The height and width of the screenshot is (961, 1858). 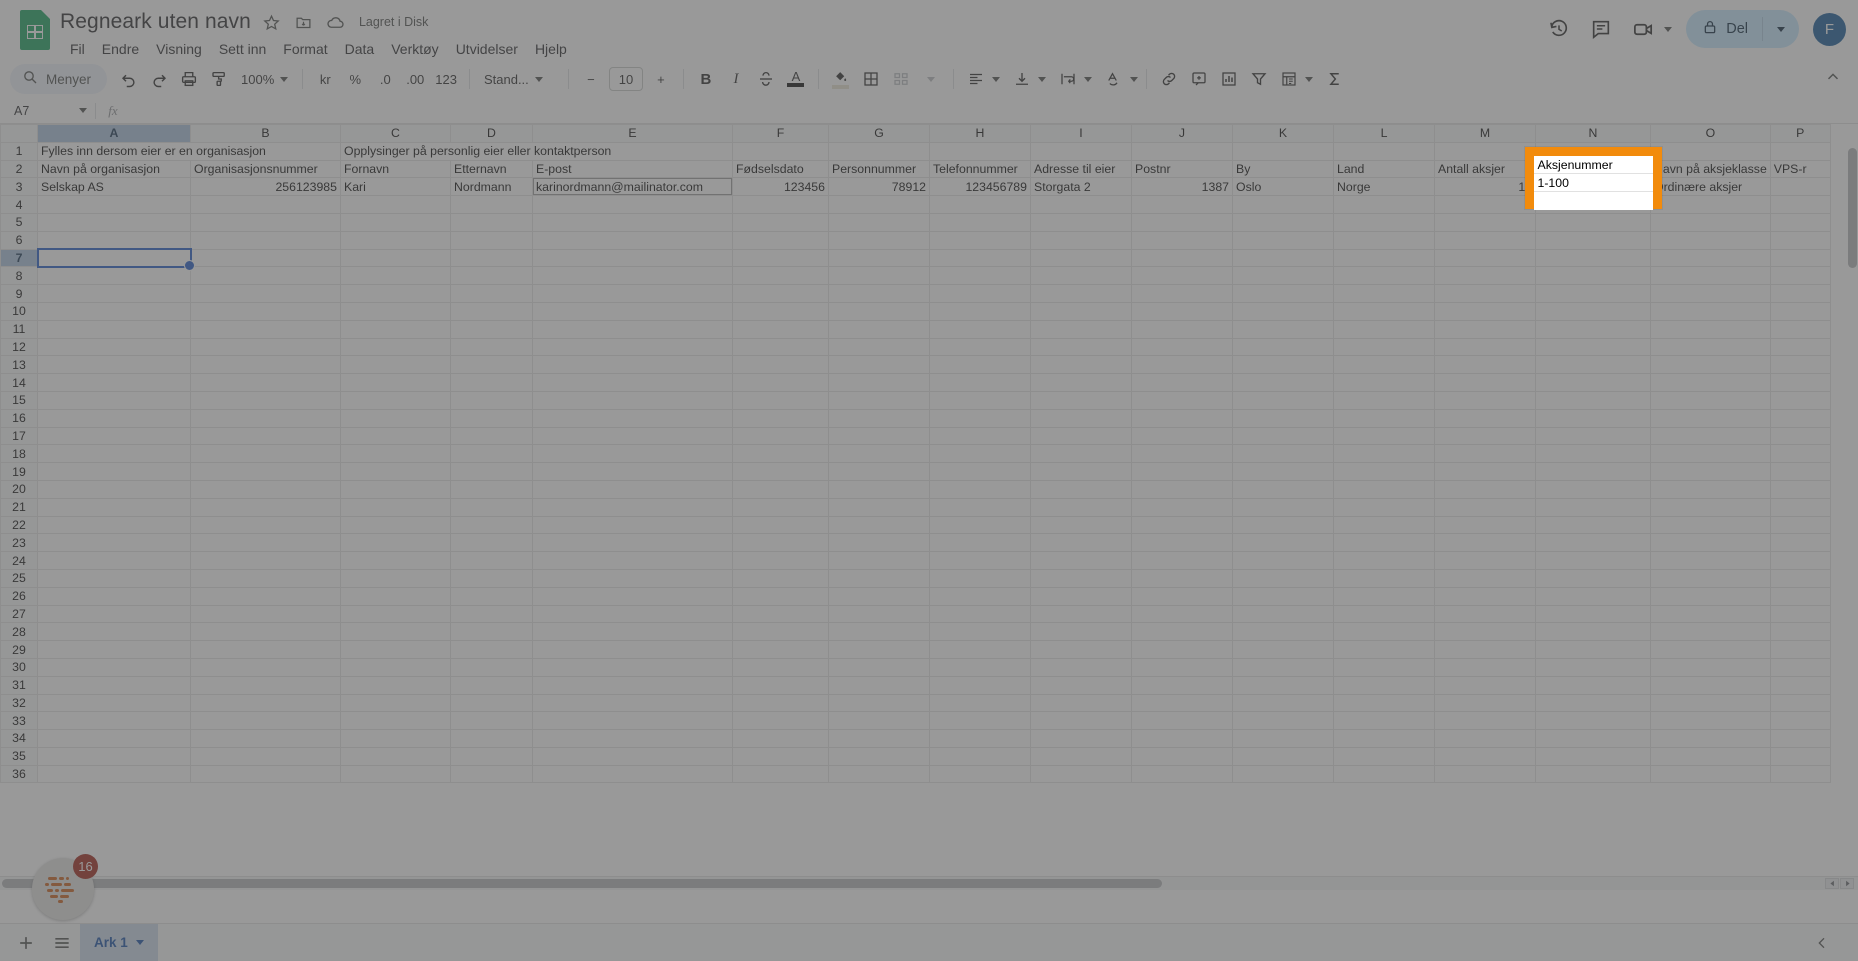 What do you see at coordinates (265, 721) in the screenshot?
I see `cell-B33` at bounding box center [265, 721].